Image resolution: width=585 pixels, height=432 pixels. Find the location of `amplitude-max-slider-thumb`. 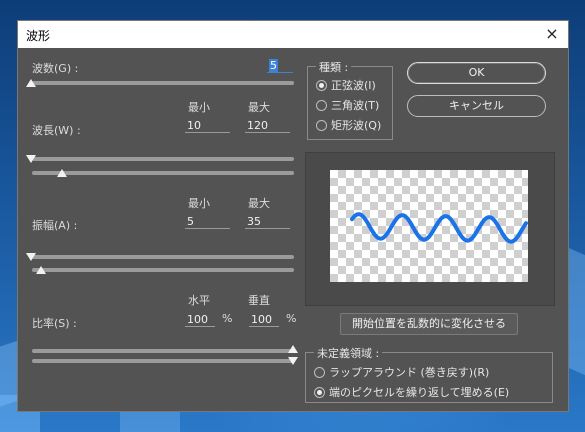

amplitude-max-slider-thumb is located at coordinates (41, 270).